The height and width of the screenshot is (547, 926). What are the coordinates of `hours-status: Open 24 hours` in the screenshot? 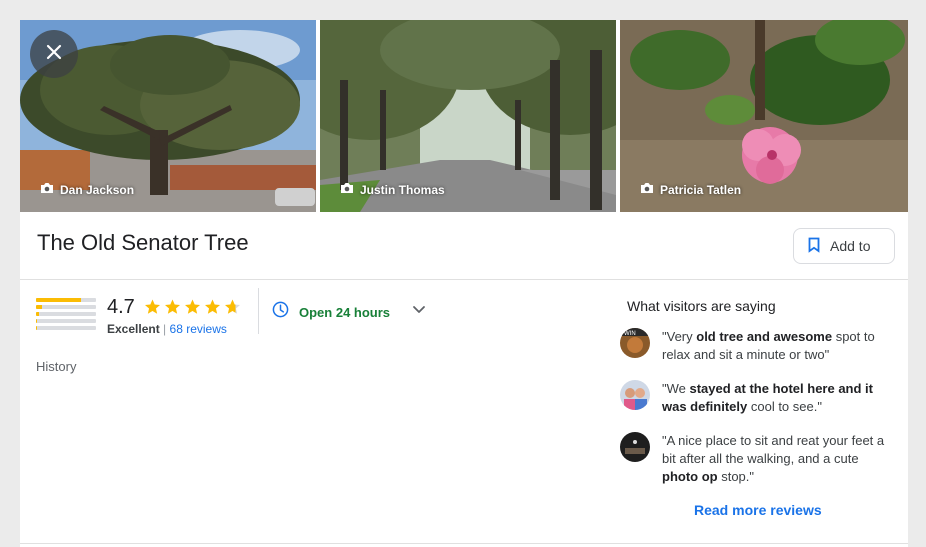 It's located at (331, 312).